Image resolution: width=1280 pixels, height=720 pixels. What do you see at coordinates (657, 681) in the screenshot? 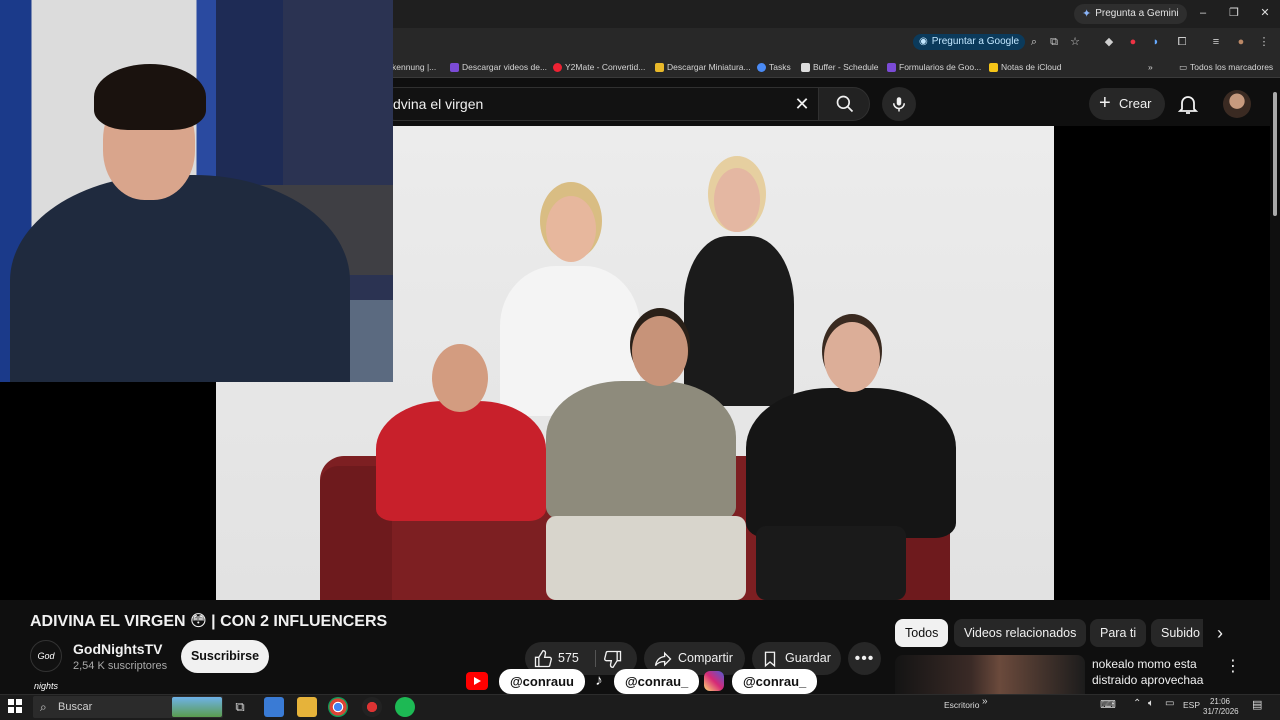
I see `social-handle-tiktok: @conrau_` at bounding box center [657, 681].